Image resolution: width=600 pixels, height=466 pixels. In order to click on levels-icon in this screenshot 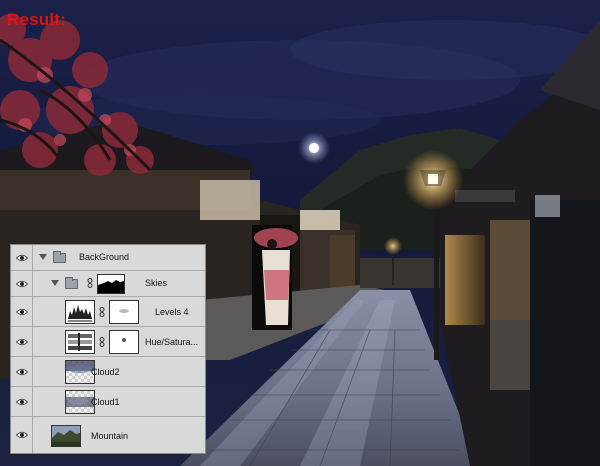, I will do `click(80, 312)`.